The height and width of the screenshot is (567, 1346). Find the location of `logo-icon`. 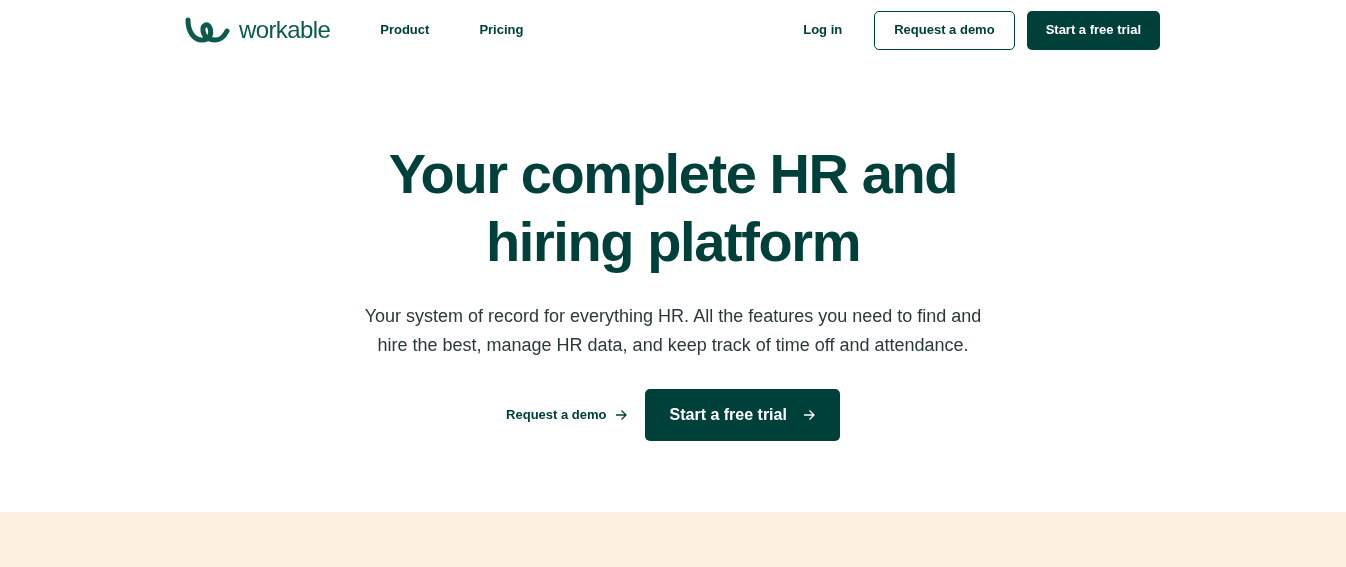

logo-icon is located at coordinates (209, 30).